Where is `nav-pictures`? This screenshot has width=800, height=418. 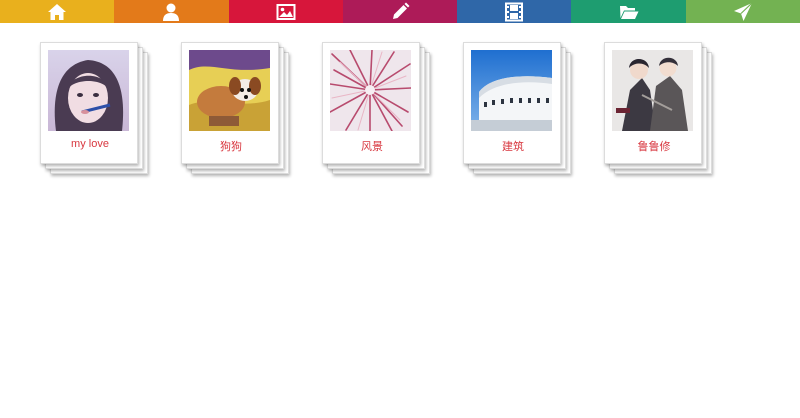
nav-pictures is located at coordinates (285, 11).